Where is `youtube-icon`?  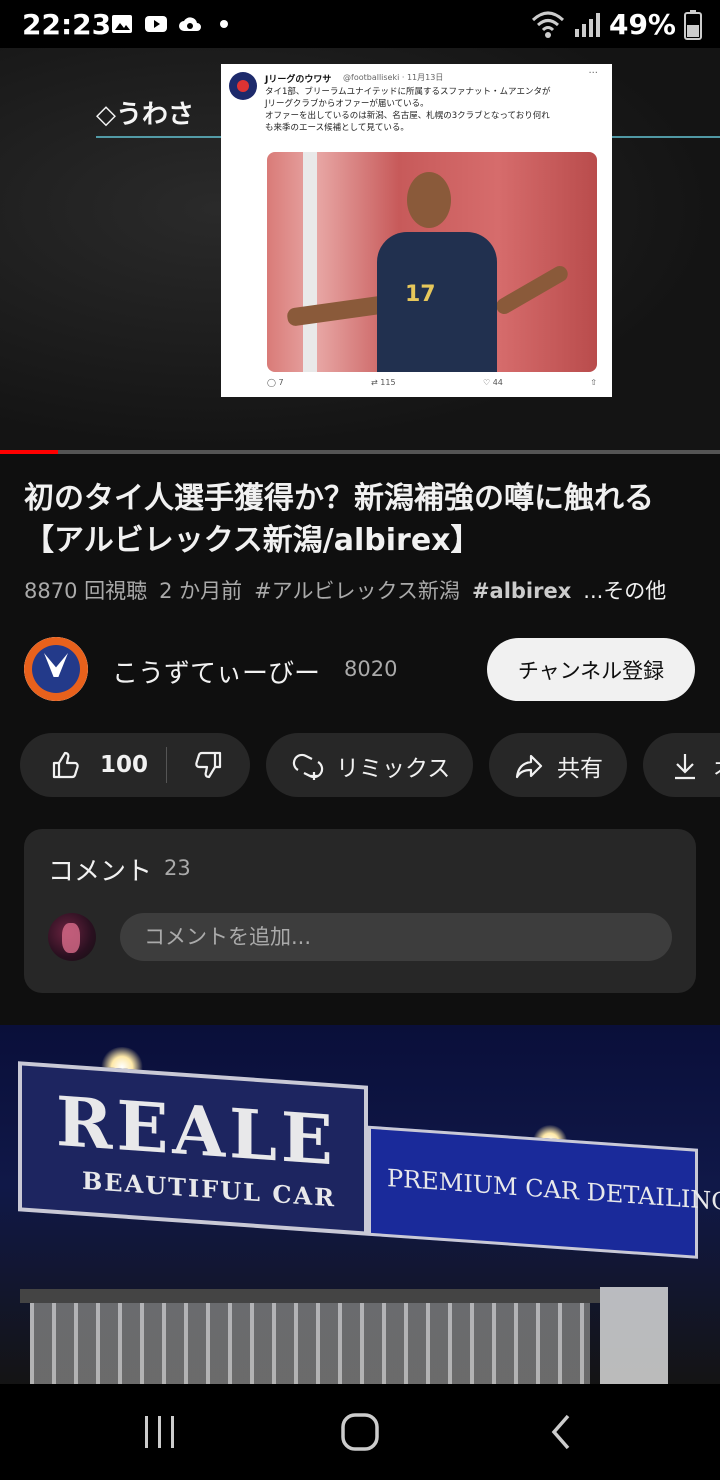 youtube-icon is located at coordinates (156, 24).